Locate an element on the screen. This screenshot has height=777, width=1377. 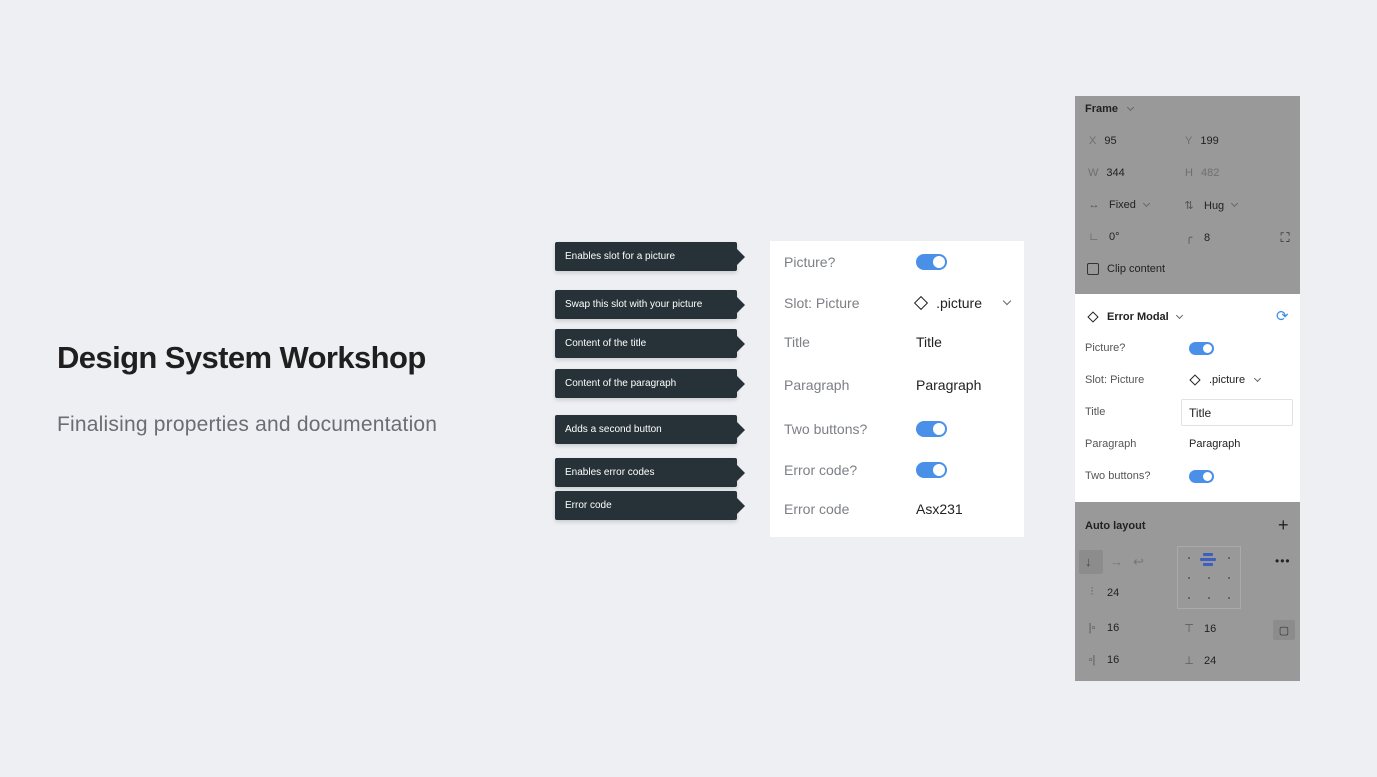
horizontal-resize-icon: ↔ is located at coordinates (1094, 205).